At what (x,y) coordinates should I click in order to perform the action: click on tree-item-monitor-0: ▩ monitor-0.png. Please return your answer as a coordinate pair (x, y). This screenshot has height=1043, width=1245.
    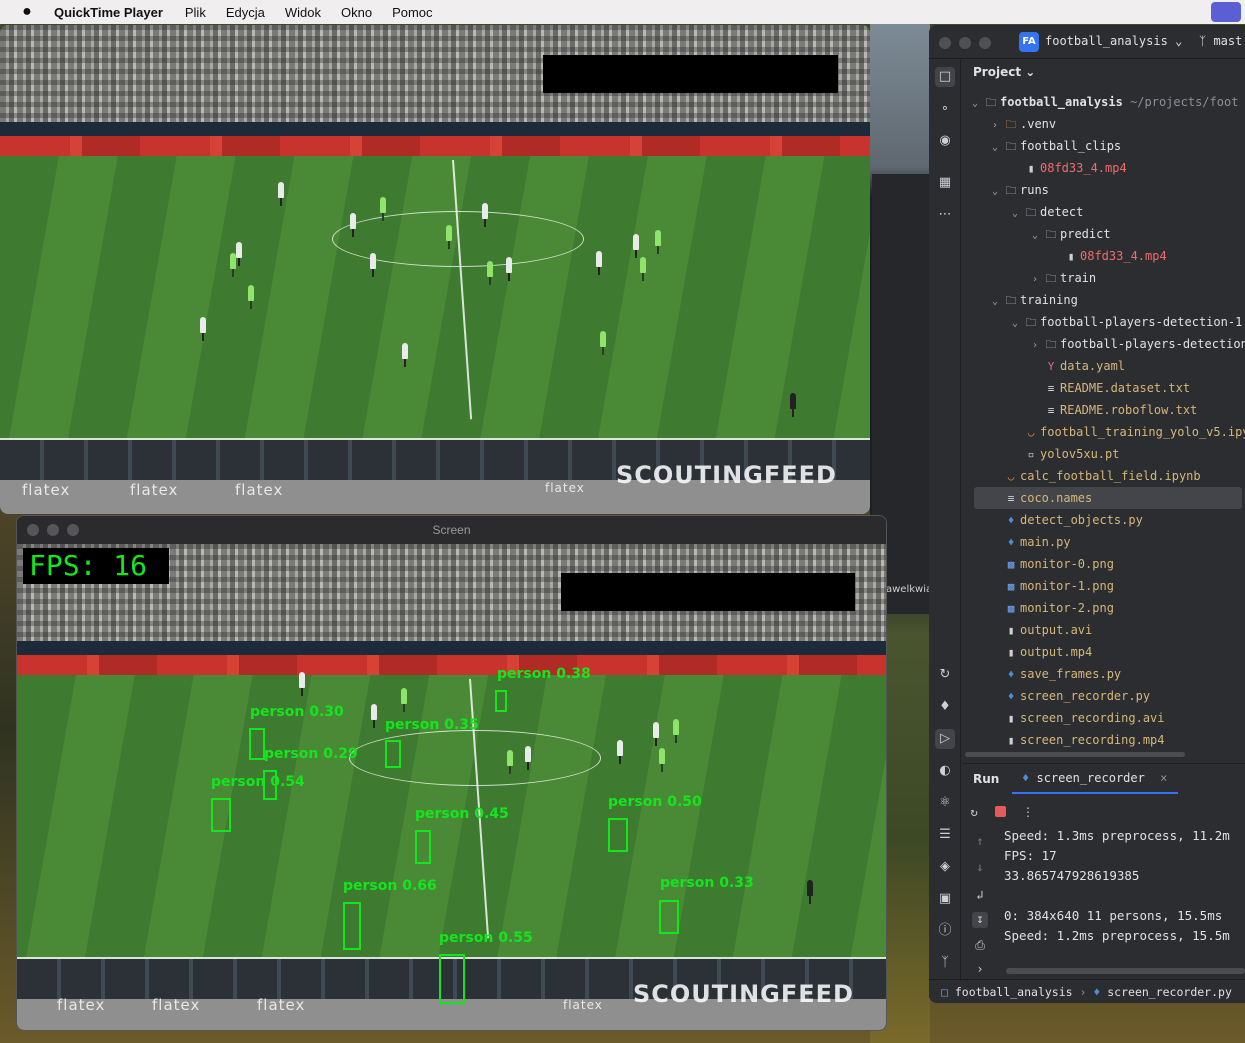
    Looking at the image, I should click on (1103, 564).